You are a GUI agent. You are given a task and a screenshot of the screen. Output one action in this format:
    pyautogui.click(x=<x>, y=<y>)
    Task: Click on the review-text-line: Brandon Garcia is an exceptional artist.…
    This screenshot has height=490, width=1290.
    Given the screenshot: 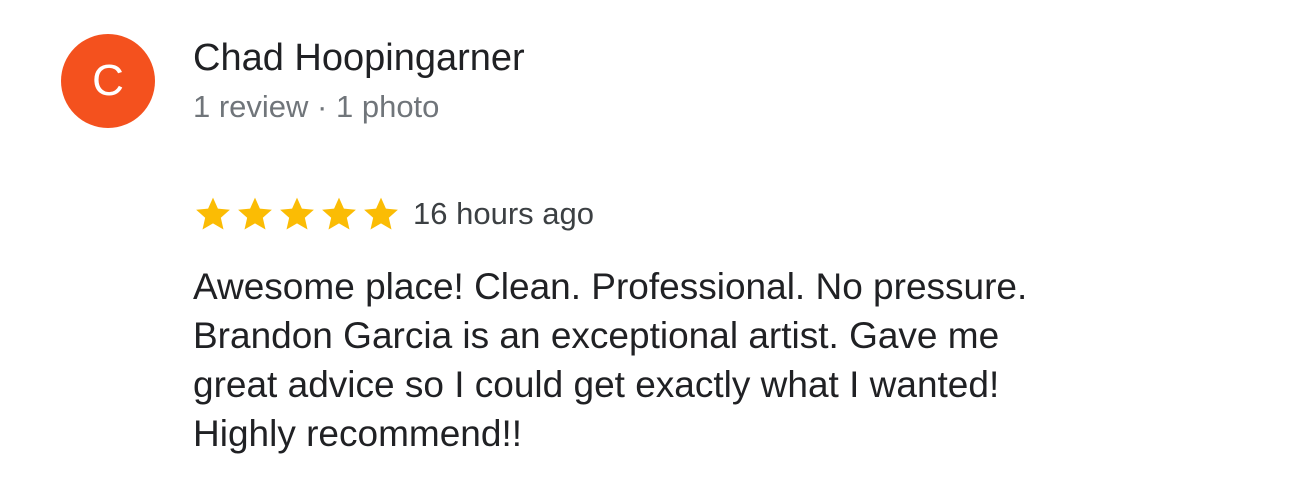 What is the action you would take?
    pyautogui.click(x=596, y=335)
    